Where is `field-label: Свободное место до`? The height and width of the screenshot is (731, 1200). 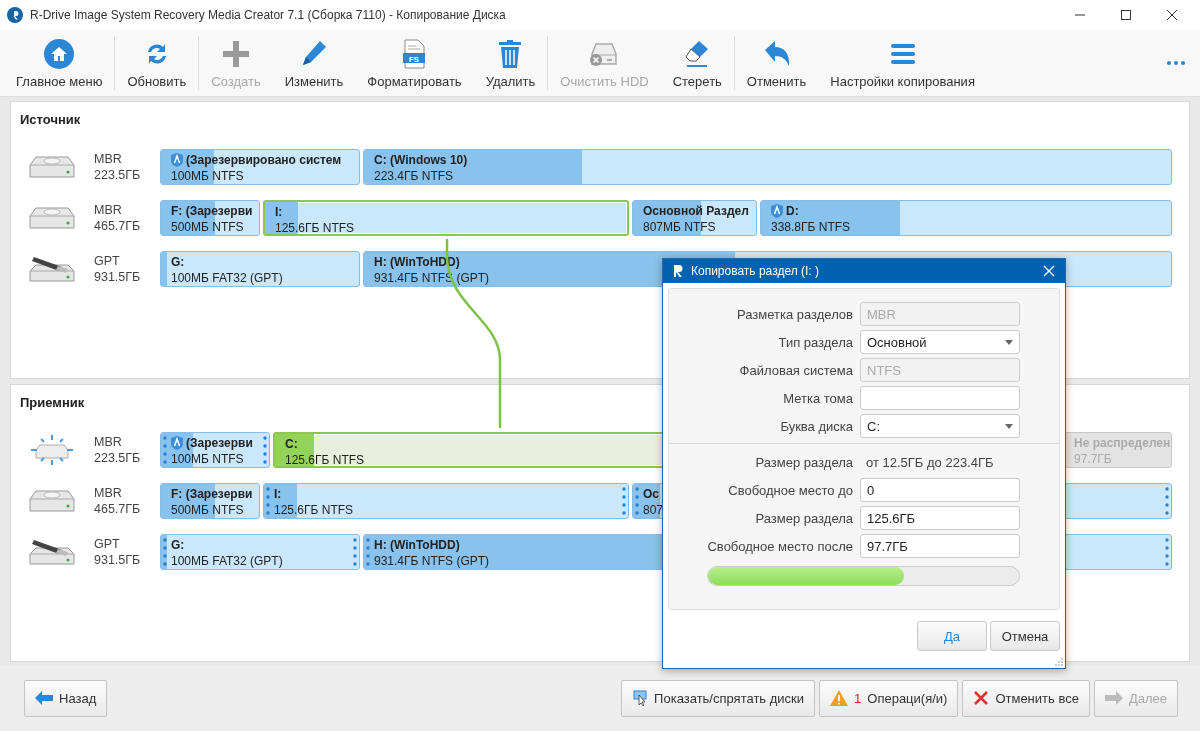 field-label: Свободное место до is located at coordinates (790, 490).